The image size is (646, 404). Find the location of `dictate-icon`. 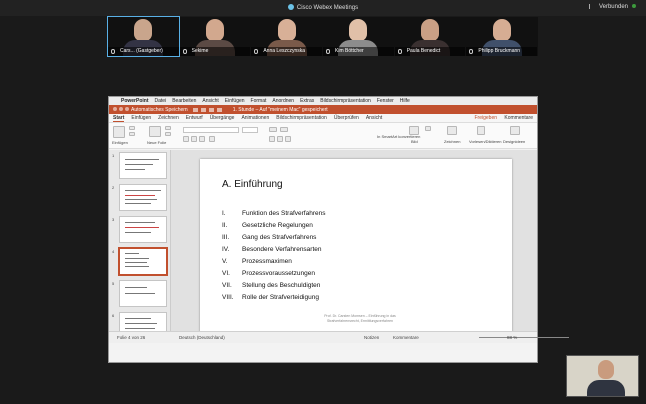

dictate-icon is located at coordinates (481, 130).